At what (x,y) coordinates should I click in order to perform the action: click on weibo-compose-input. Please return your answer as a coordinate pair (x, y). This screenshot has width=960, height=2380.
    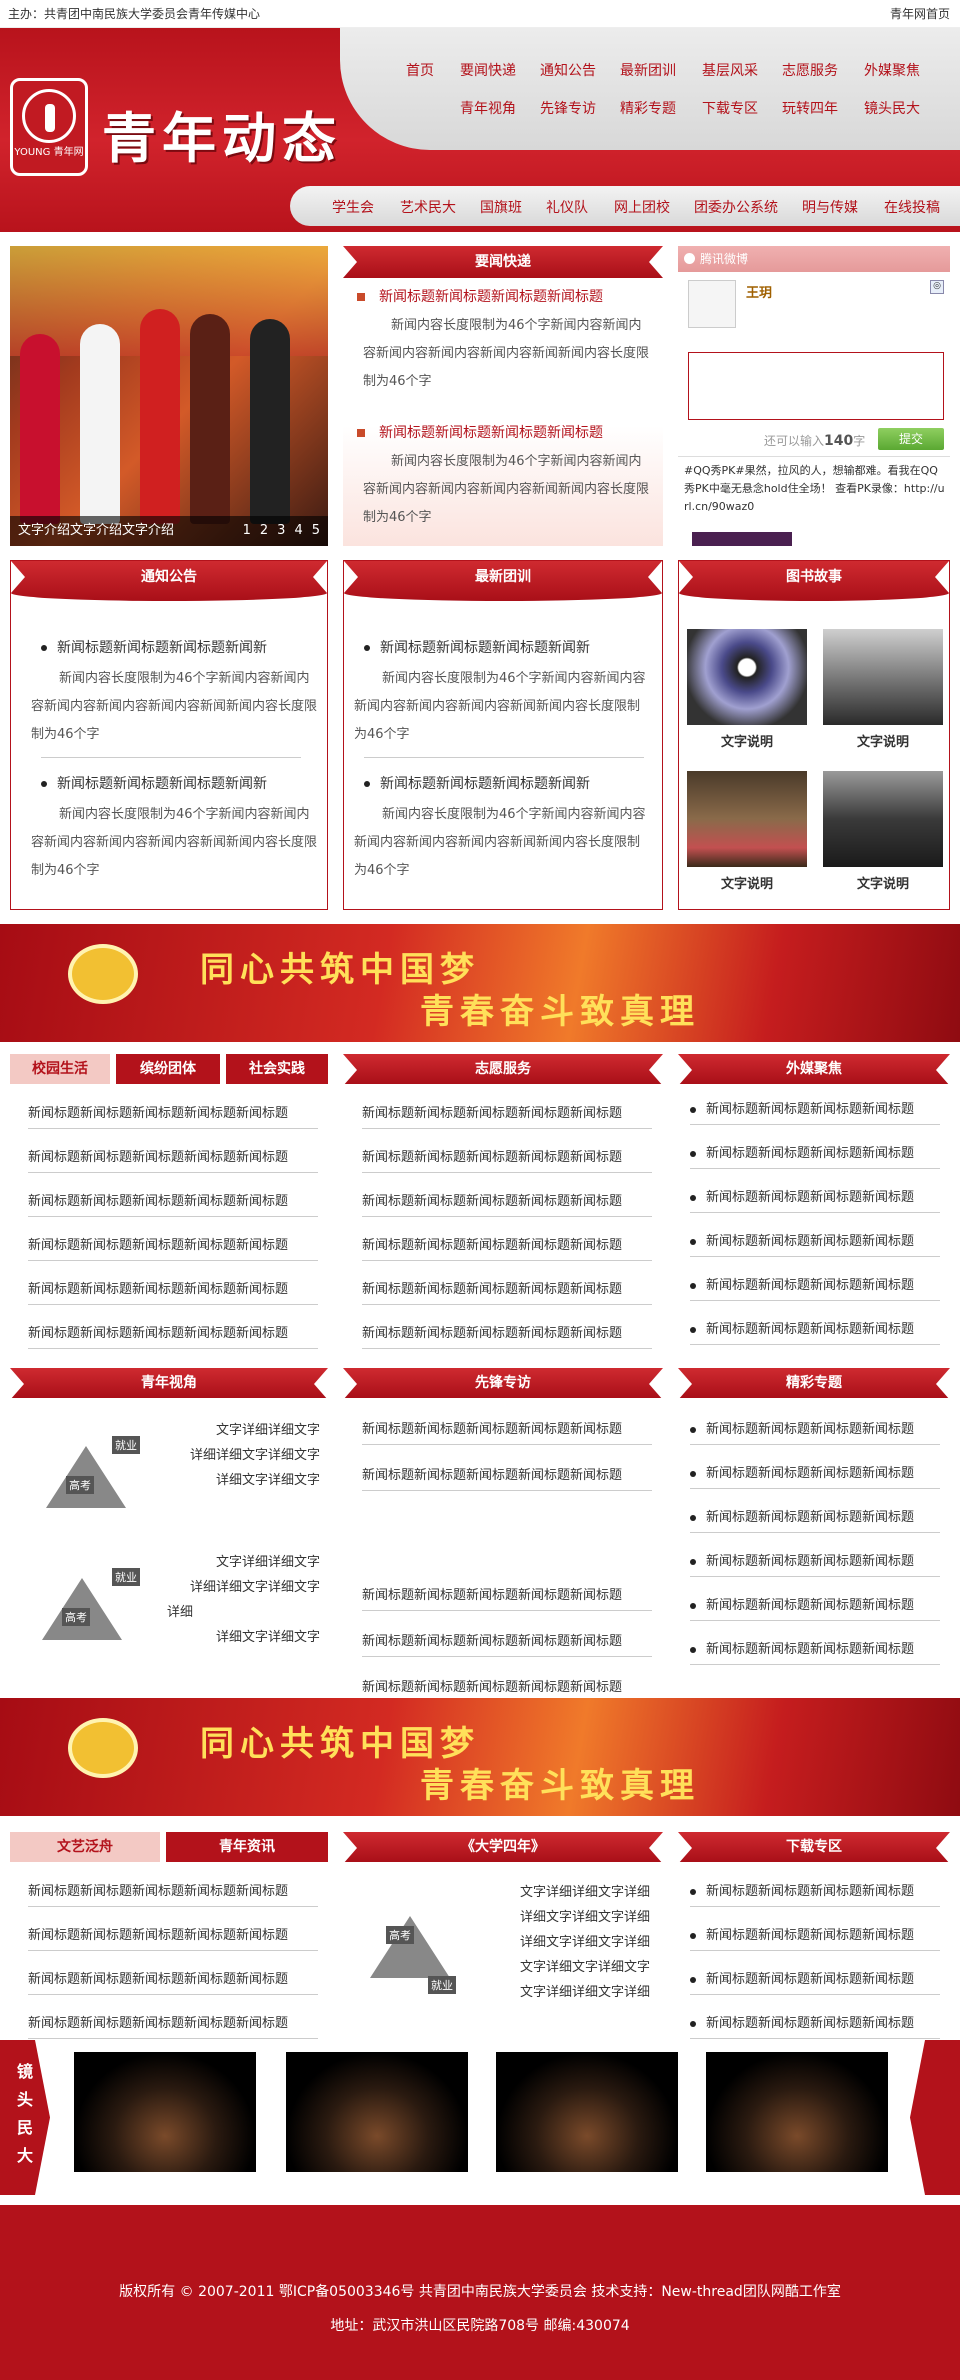
    Looking at the image, I should click on (816, 386).